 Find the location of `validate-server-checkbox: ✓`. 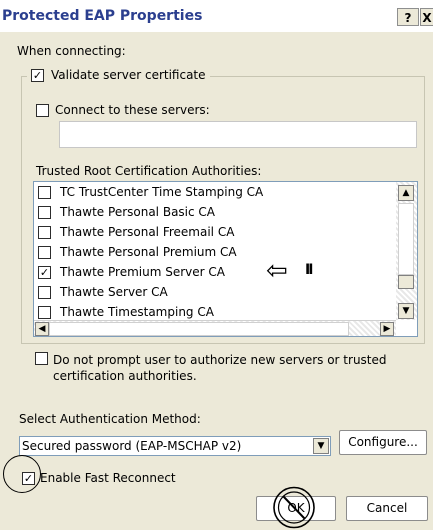

validate-server-checkbox: ✓ is located at coordinates (37, 75).